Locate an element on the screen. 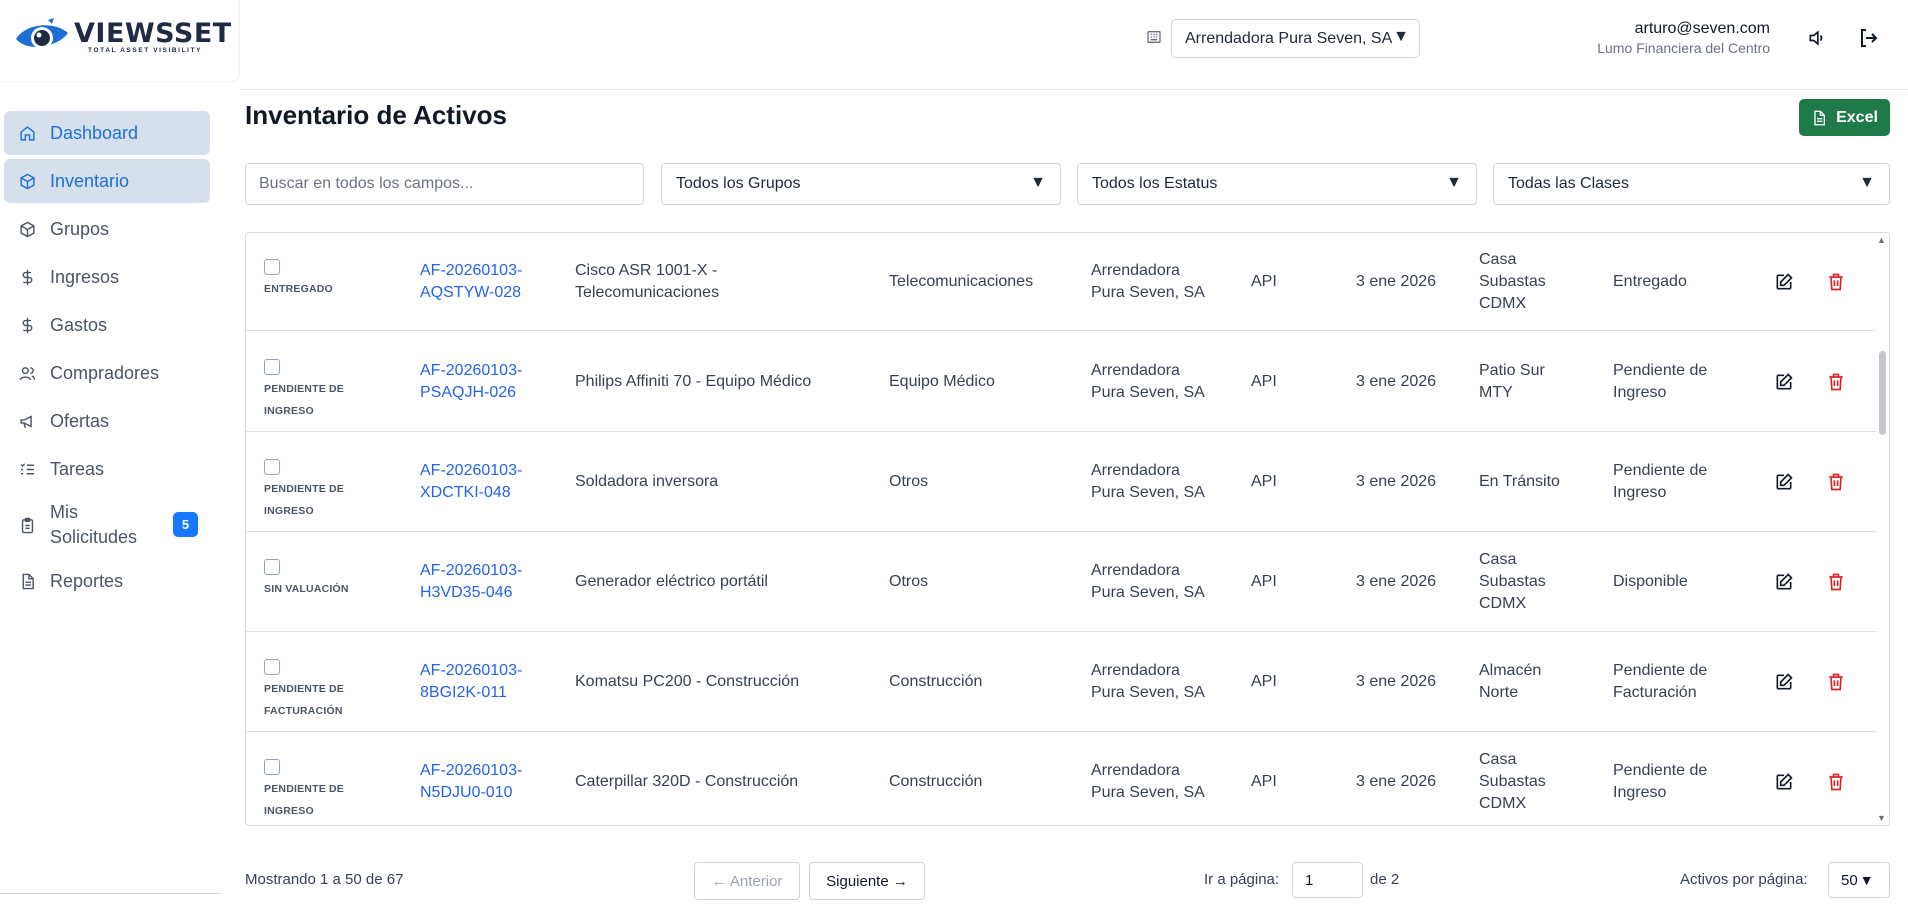 The image size is (1908, 904). sidebar-item-inventario: Inventario is located at coordinates (107, 181).